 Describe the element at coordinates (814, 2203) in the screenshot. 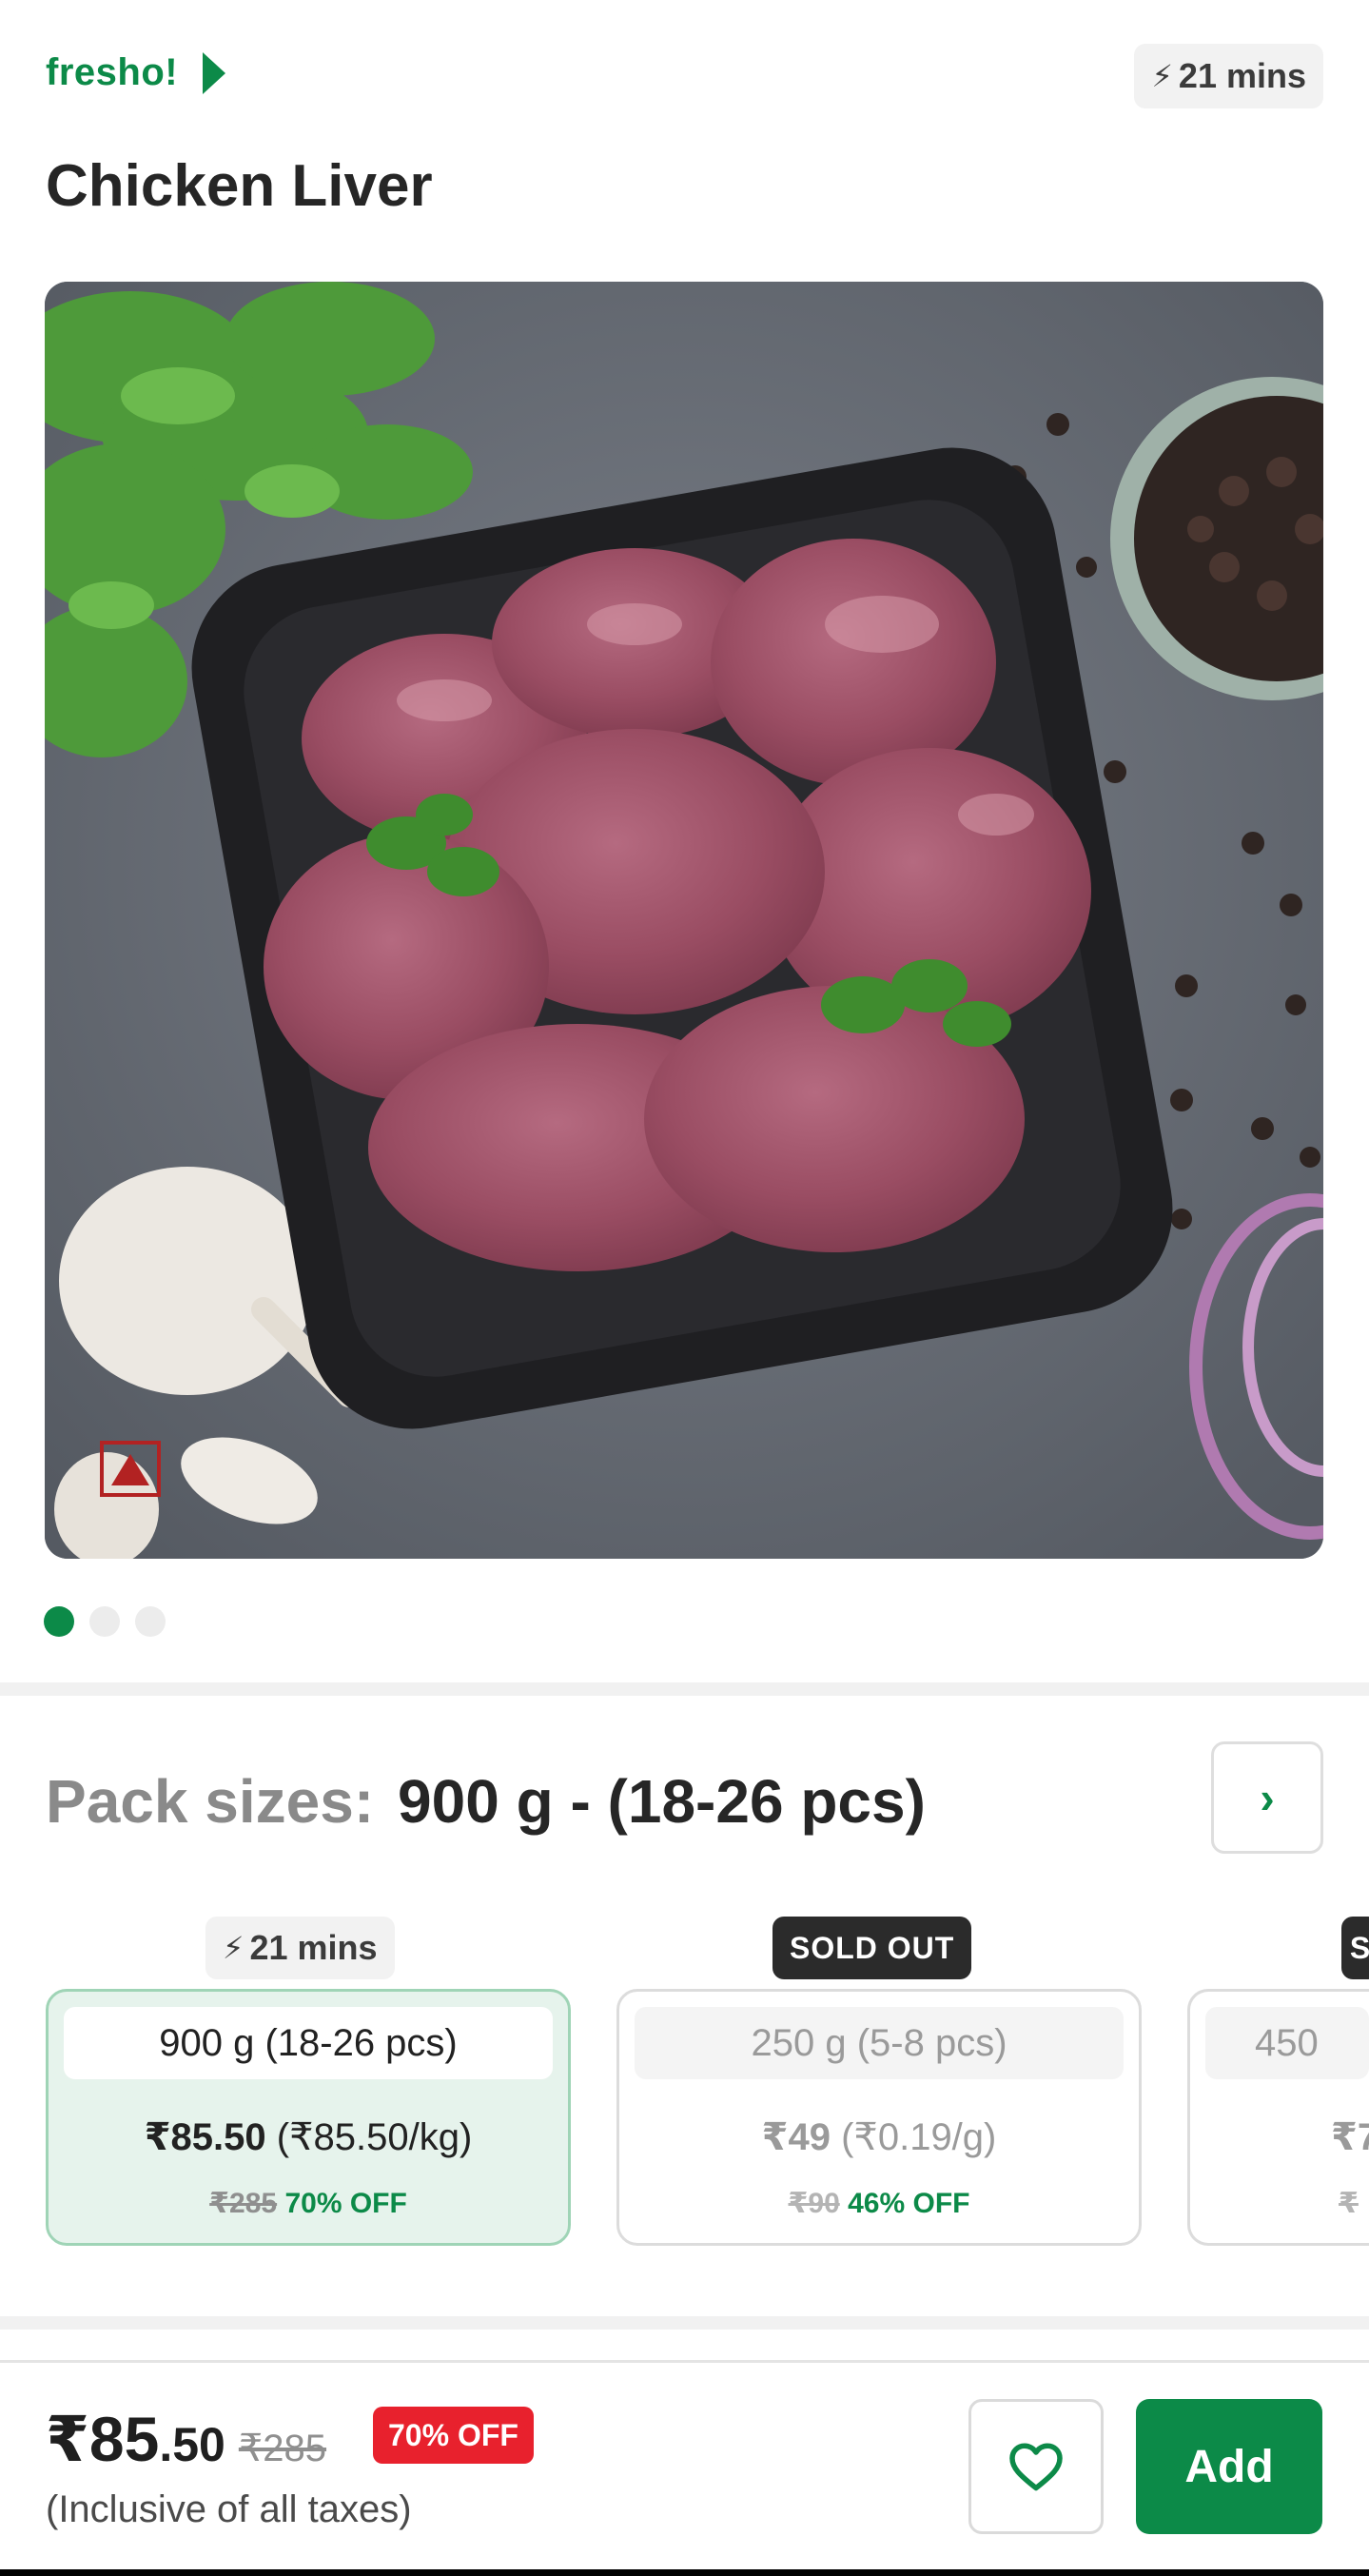

I see `variant-mrp: ₹90` at that location.